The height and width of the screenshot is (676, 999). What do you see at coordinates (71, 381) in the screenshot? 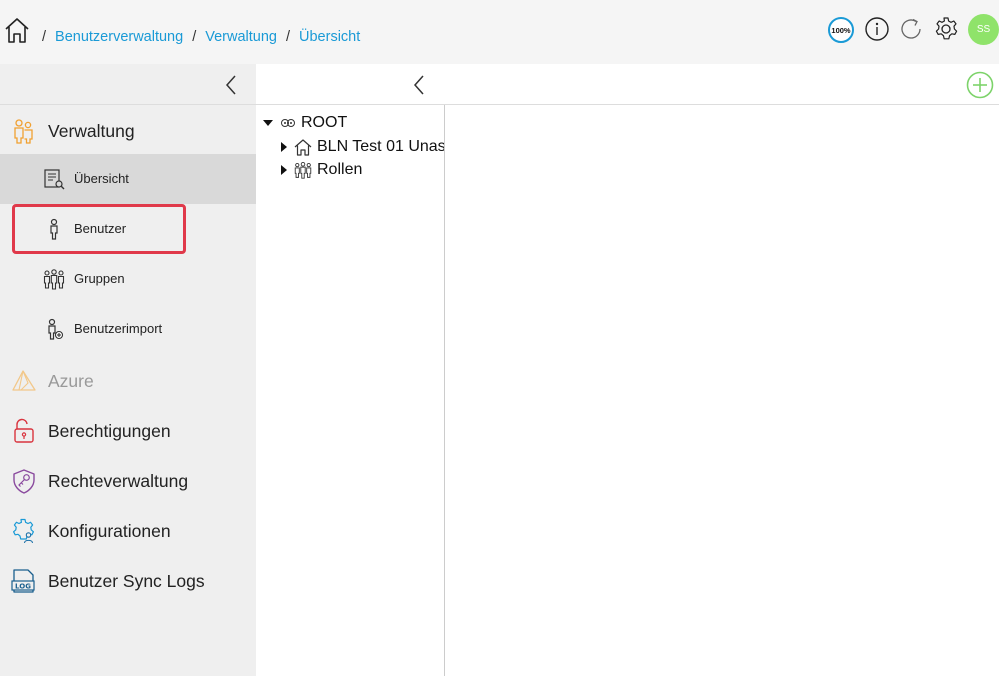
I see `sidebar-section-label: Azure` at bounding box center [71, 381].